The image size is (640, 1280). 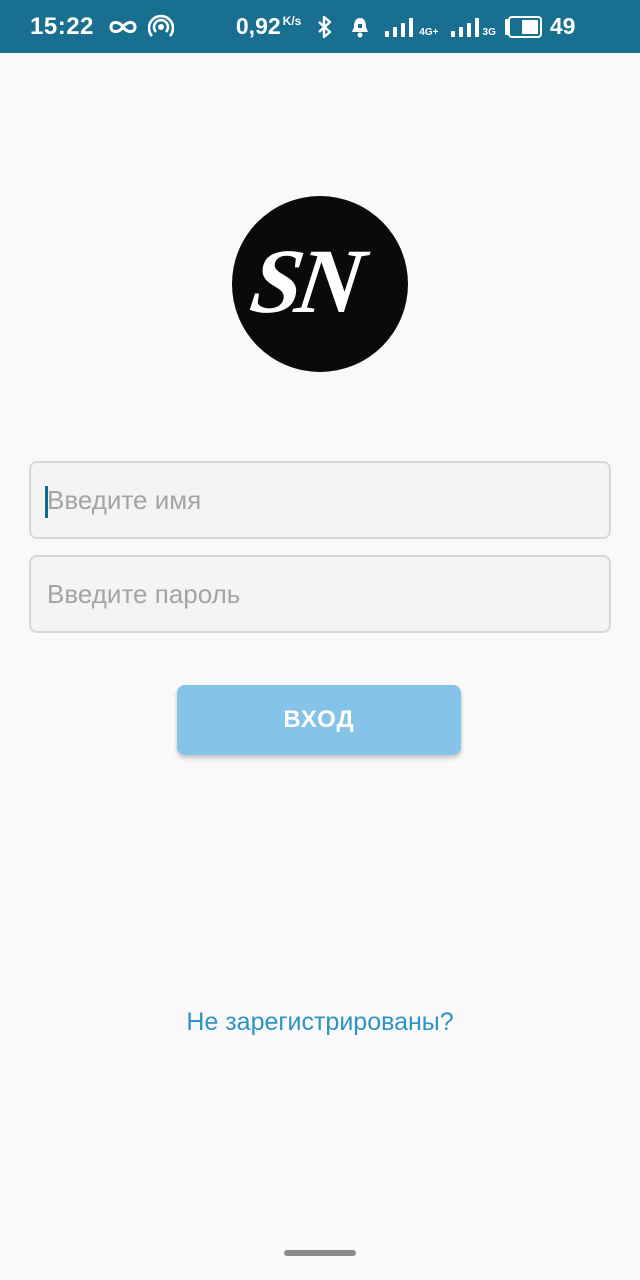 What do you see at coordinates (429, 32) in the screenshot?
I see `signal1-type: 4G+` at bounding box center [429, 32].